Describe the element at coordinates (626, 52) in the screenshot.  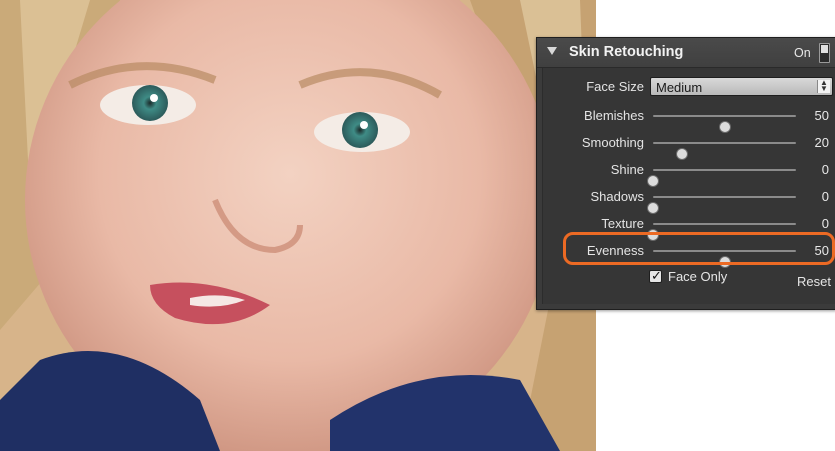
I see `panel-title: Skin Retouching` at that location.